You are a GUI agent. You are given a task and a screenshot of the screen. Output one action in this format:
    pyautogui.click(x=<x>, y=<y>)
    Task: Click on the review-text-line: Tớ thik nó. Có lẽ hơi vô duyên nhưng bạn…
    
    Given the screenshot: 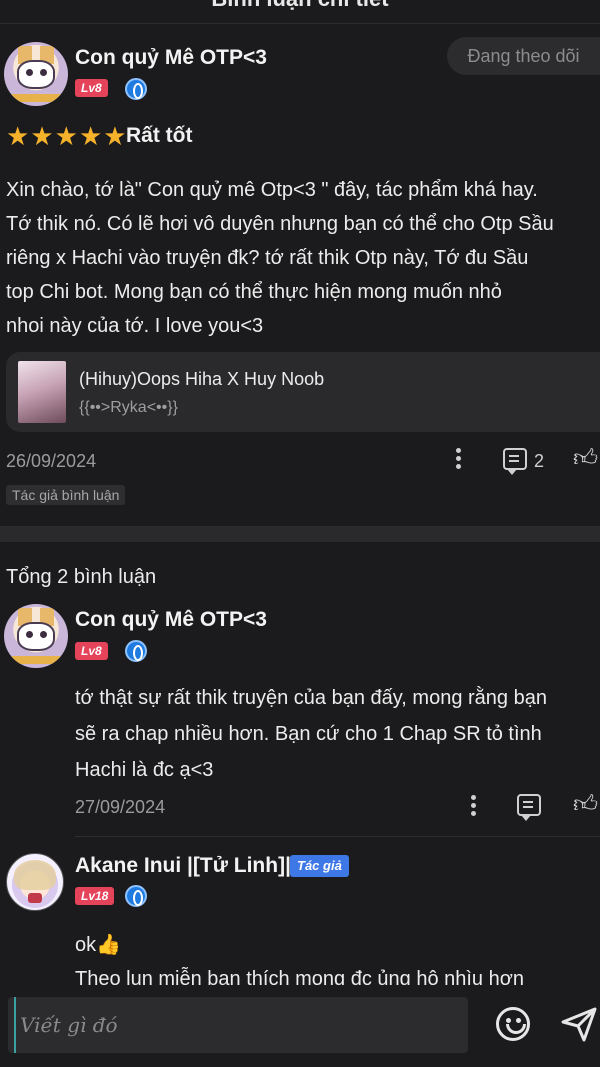 What is the action you would take?
    pyautogui.click(x=280, y=224)
    